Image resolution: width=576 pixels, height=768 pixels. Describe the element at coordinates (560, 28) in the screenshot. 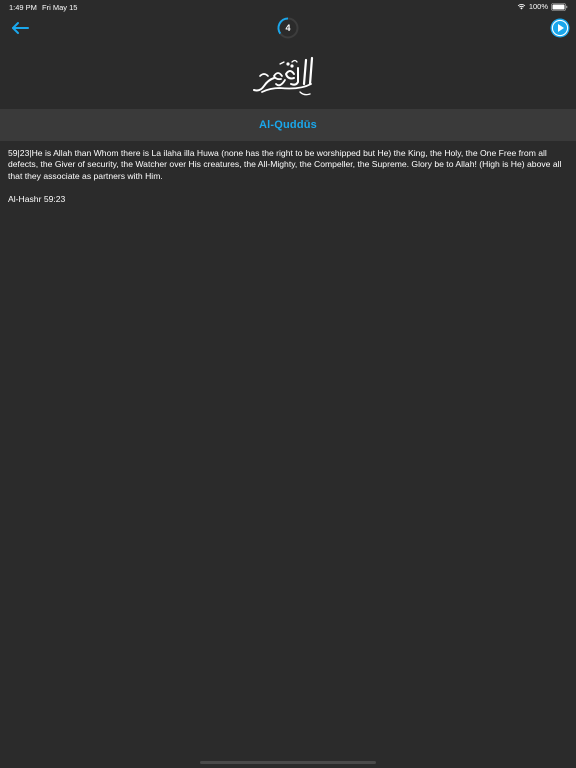

I see `play-circle-icon` at that location.